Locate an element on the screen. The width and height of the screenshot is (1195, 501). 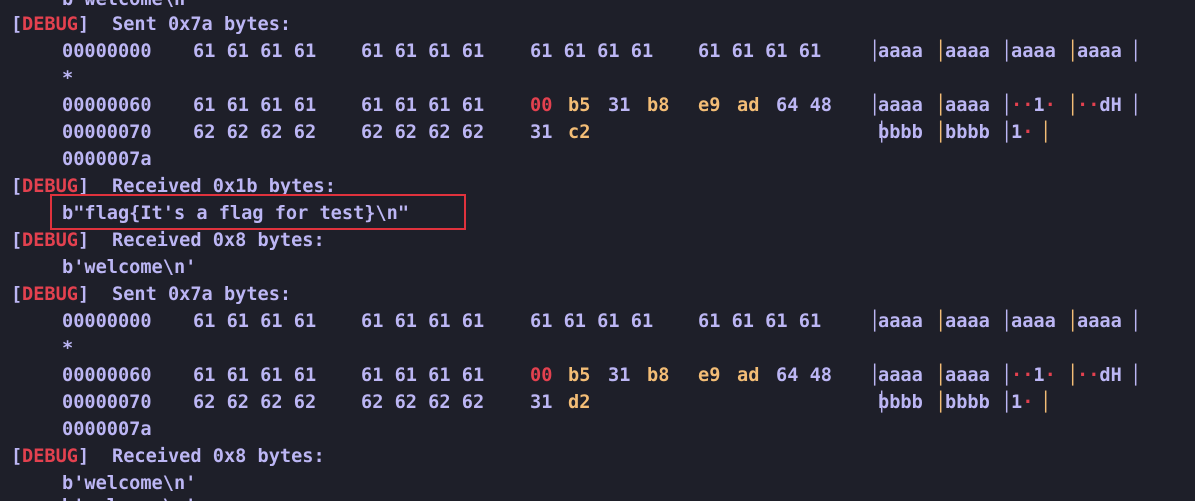
debug-header-line: [ DEBUG ] Received 0x1b bytes: is located at coordinates (168, 186).